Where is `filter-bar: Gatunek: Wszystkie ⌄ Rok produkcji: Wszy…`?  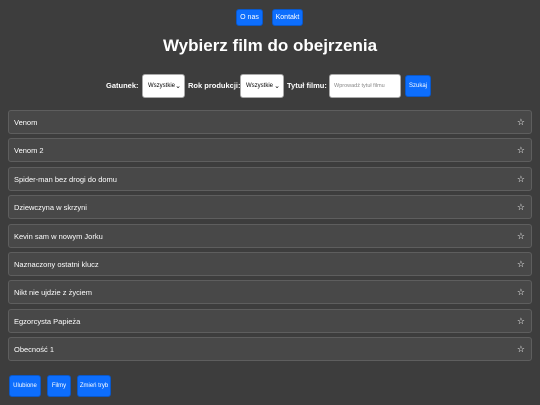
filter-bar: Gatunek: Wszystkie ⌄ Rok produkcji: Wszy… is located at coordinates (270, 86).